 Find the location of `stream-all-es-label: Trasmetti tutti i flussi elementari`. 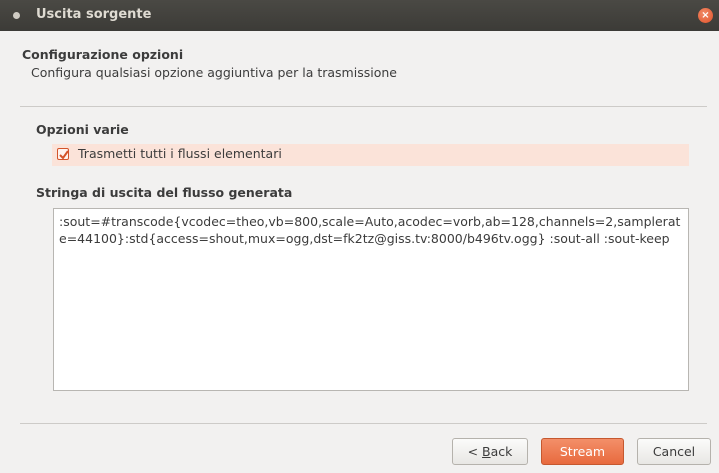

stream-all-es-label: Trasmetti tutti i flussi elementari is located at coordinates (180, 153).